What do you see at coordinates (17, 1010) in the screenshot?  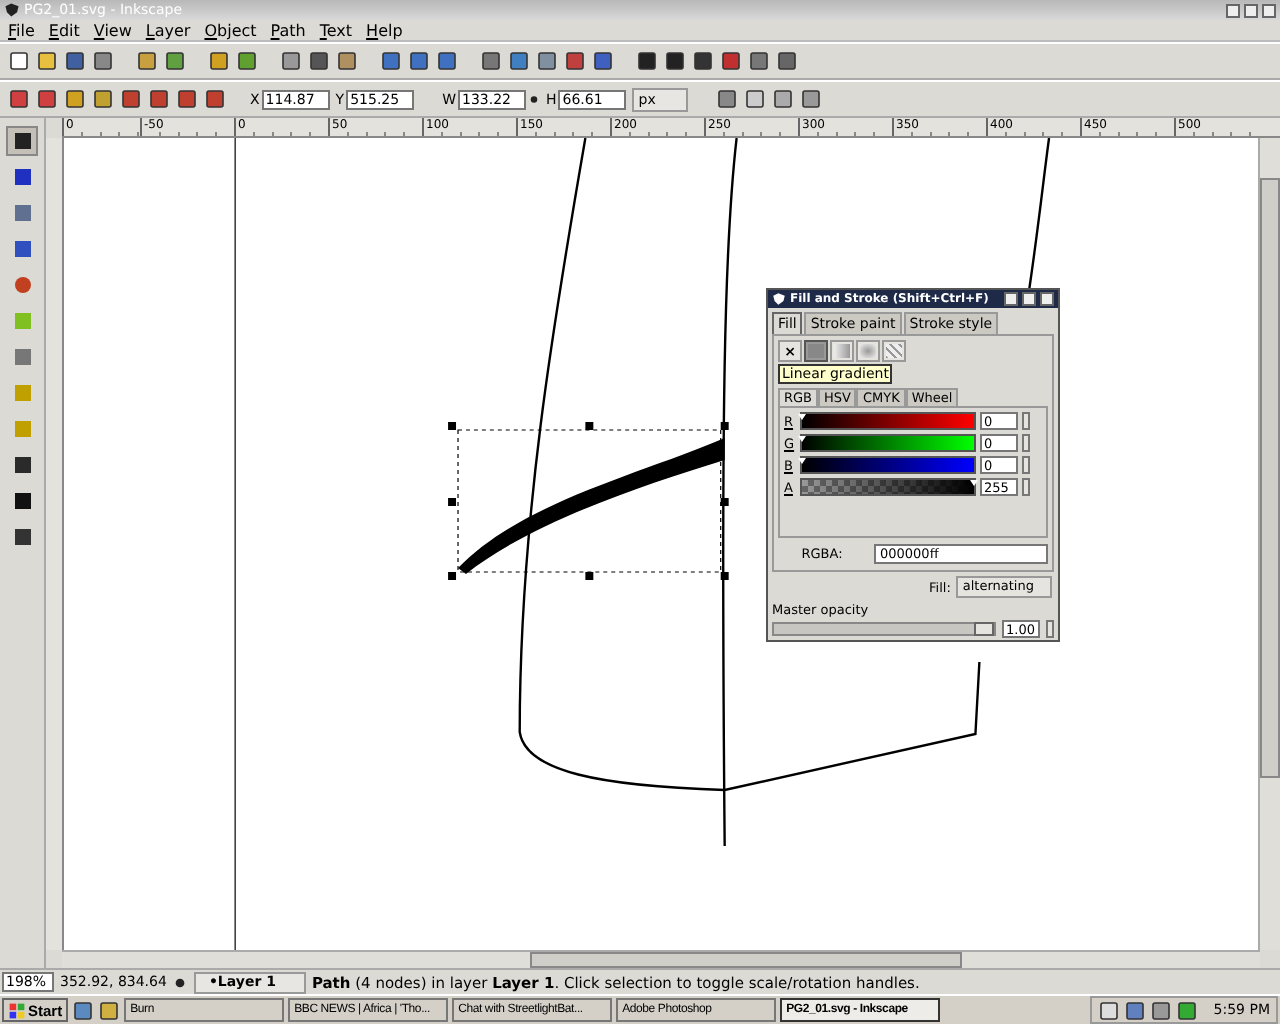 I see `windows-logo` at bounding box center [17, 1010].